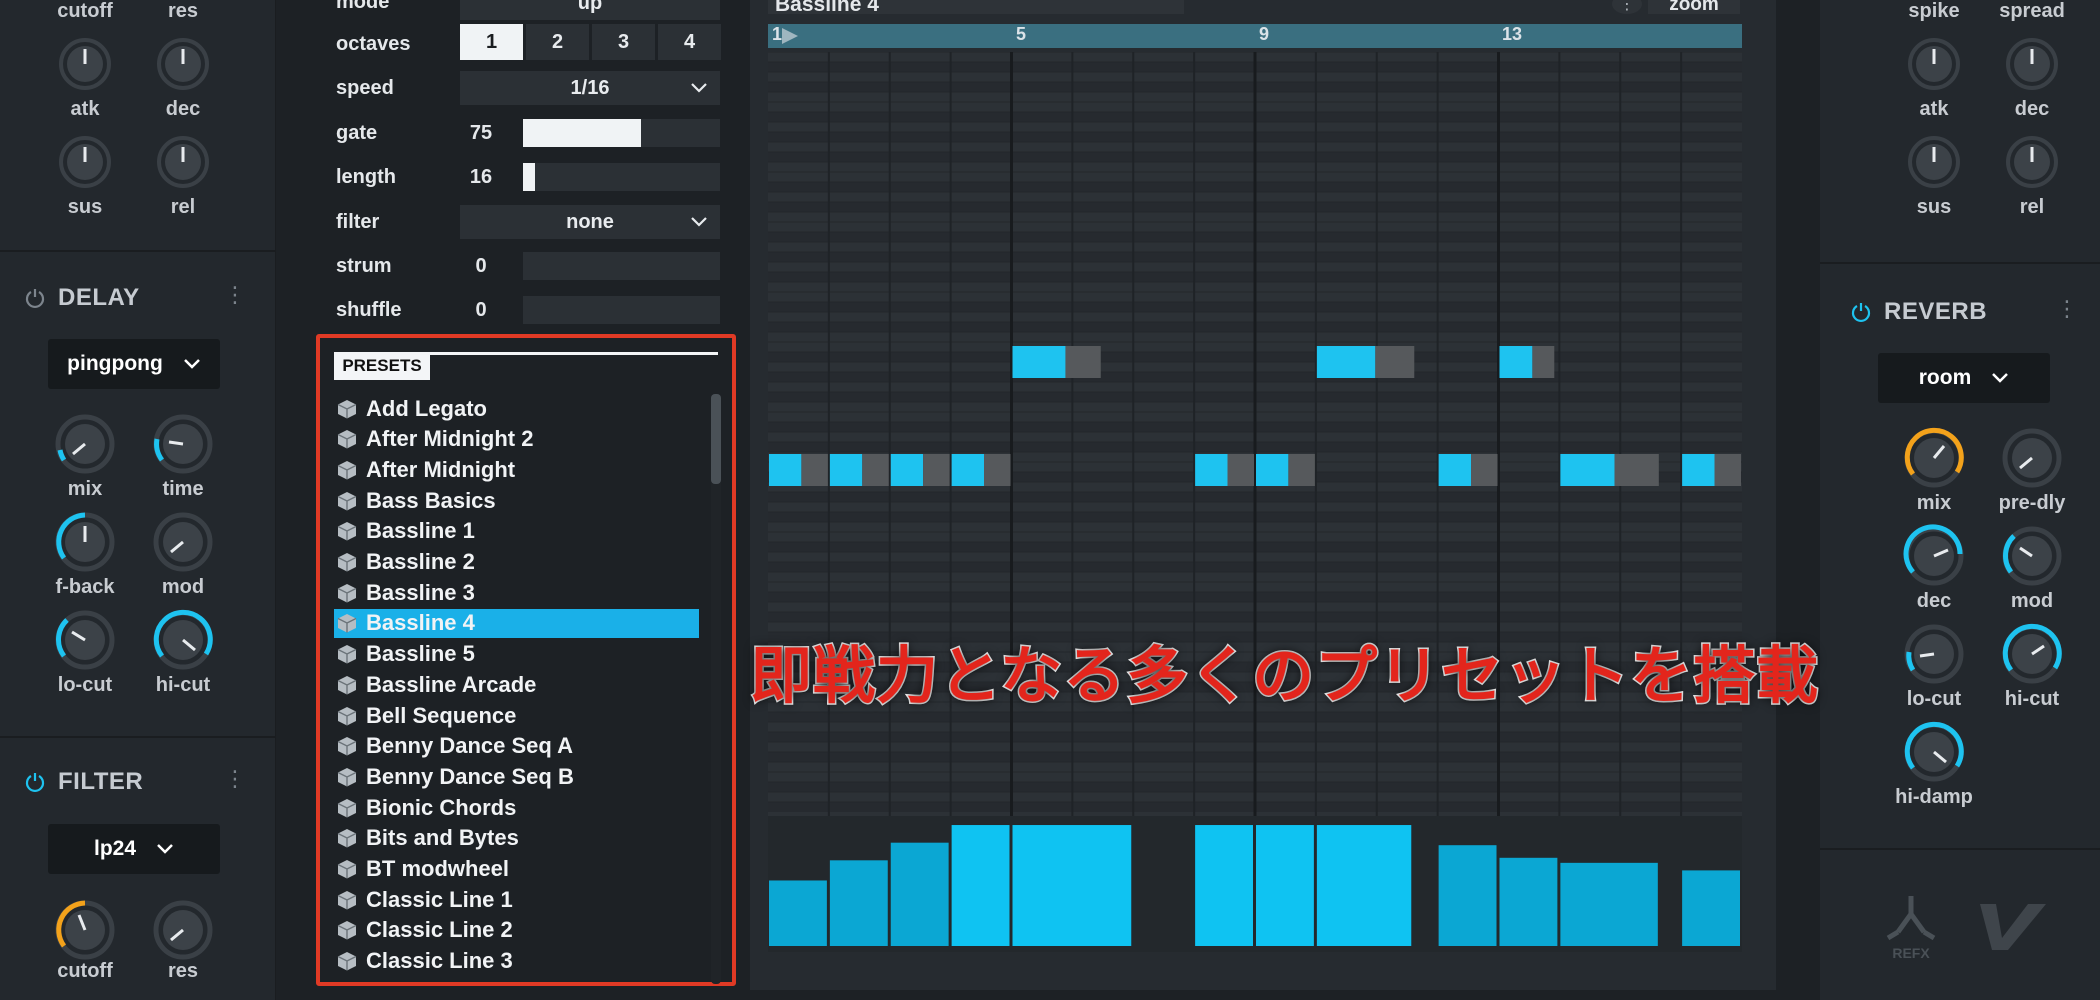 This screenshot has width=2100, height=1000. Describe the element at coordinates (491, 42) in the screenshot. I see `octave-button-1: 1` at that location.